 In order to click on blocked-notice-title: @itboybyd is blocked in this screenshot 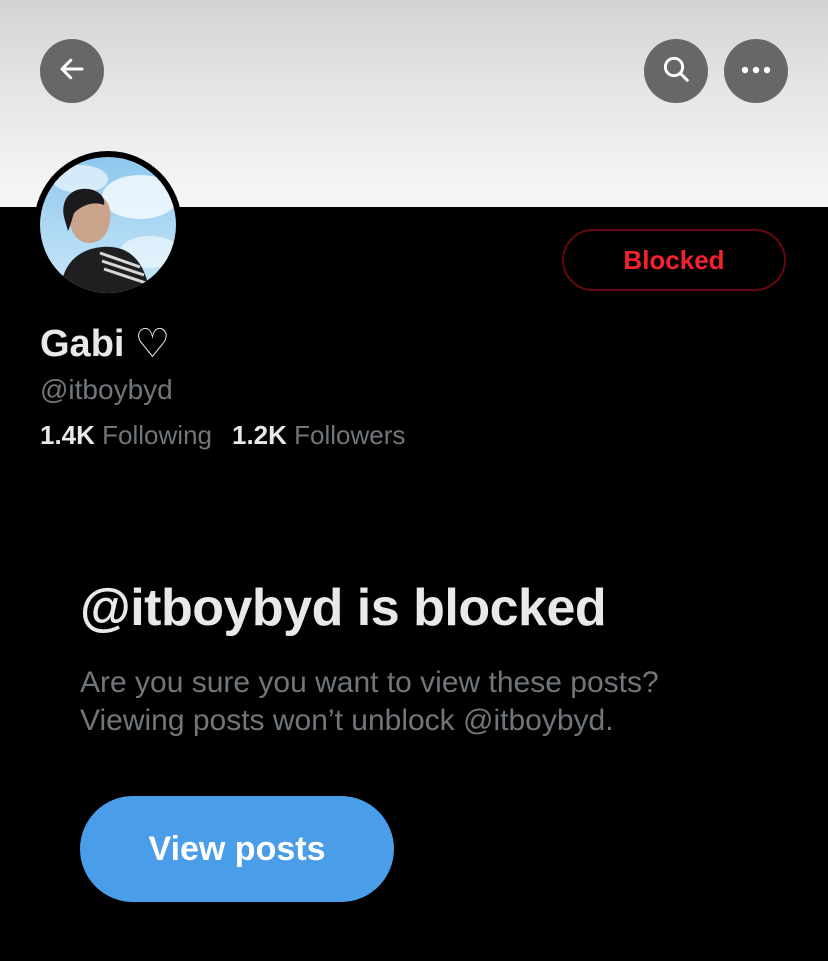, I will do `click(343, 608)`.